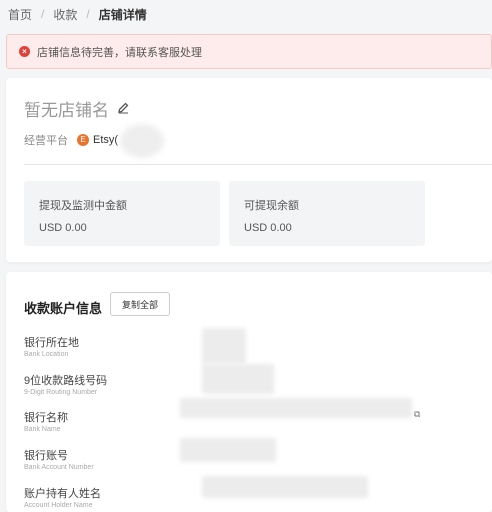  What do you see at coordinates (46, 354) in the screenshot?
I see `field-sublabel: Bank Location` at bounding box center [46, 354].